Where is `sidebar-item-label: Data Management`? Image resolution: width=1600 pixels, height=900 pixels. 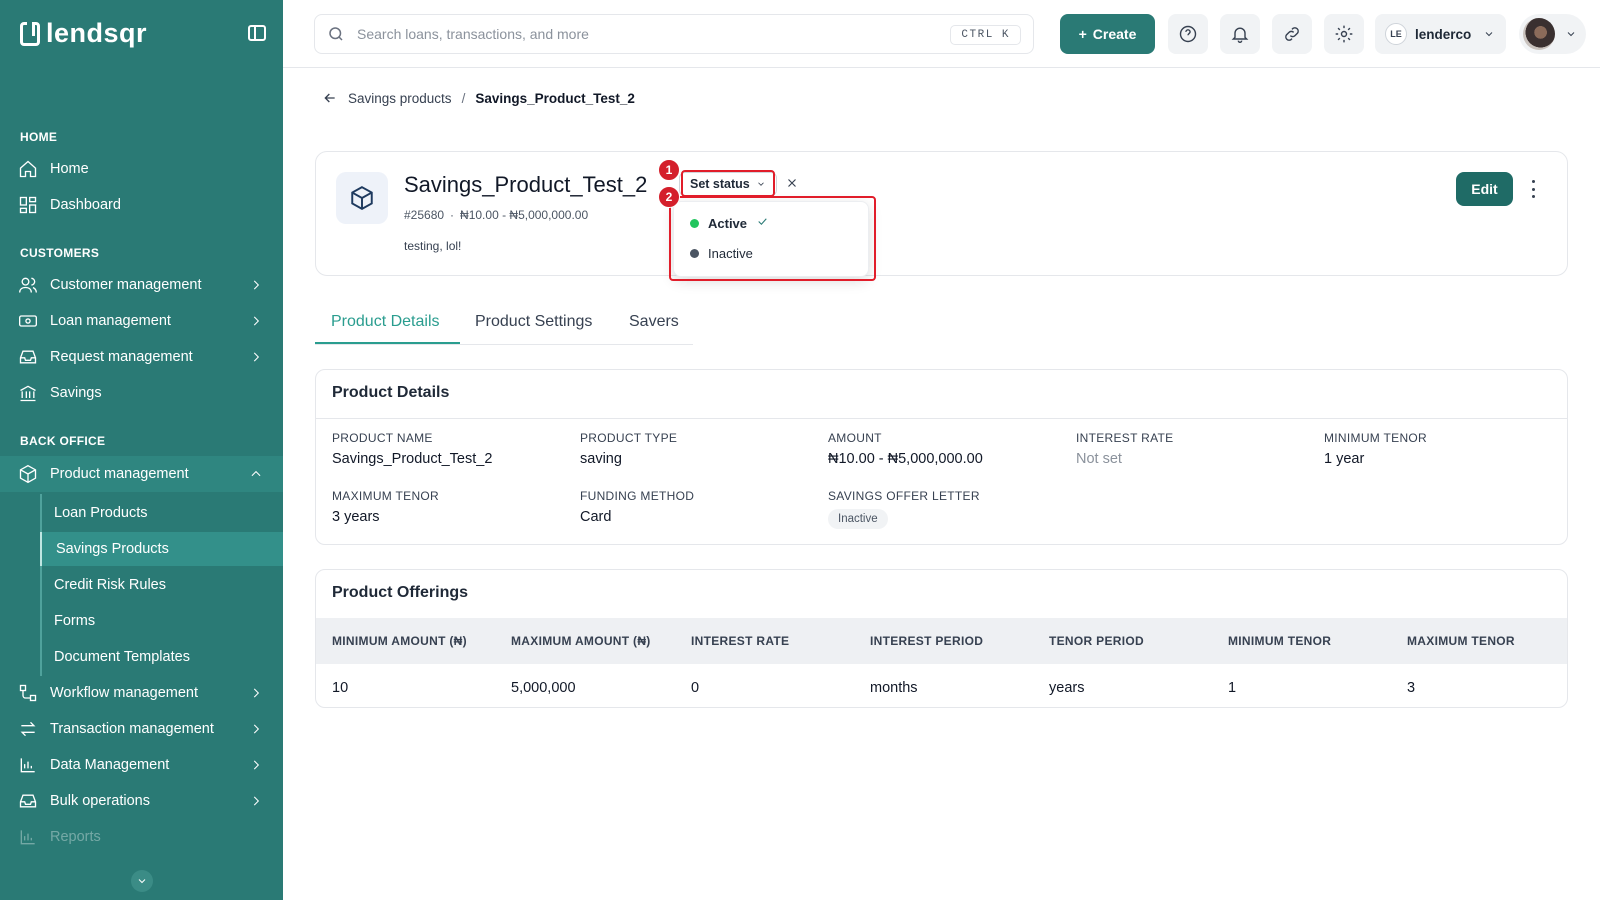 sidebar-item-label: Data Management is located at coordinates (110, 765).